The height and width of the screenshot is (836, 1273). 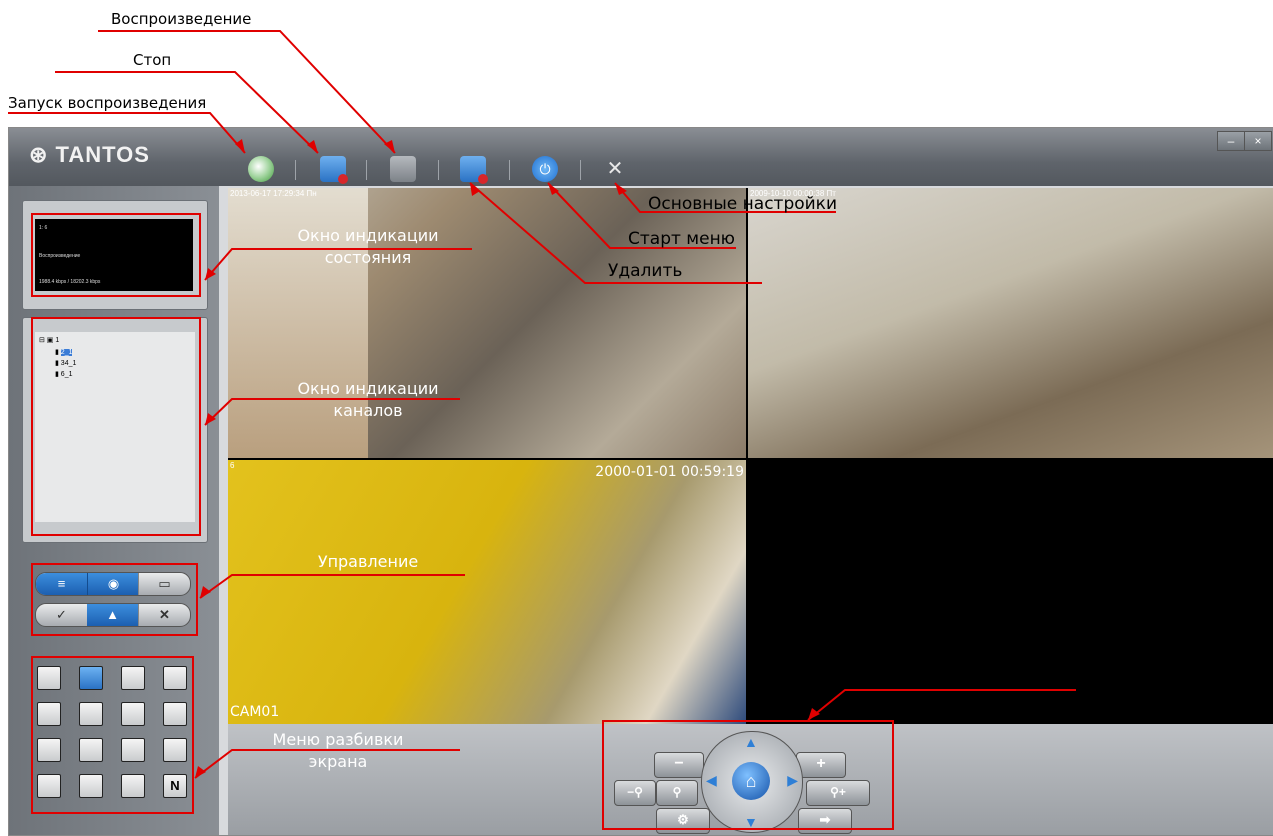 I want to click on callout-split-menu: Меню разбивки экрана, so click(x=338, y=751).